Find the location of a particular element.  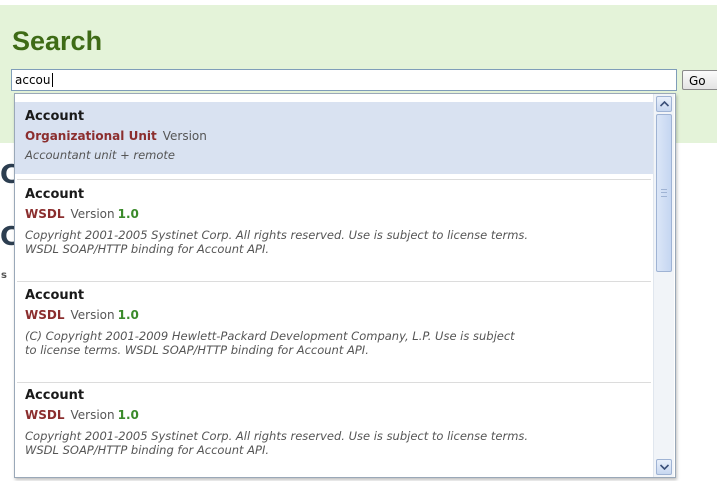

chevron-up-icon is located at coordinates (664, 104).